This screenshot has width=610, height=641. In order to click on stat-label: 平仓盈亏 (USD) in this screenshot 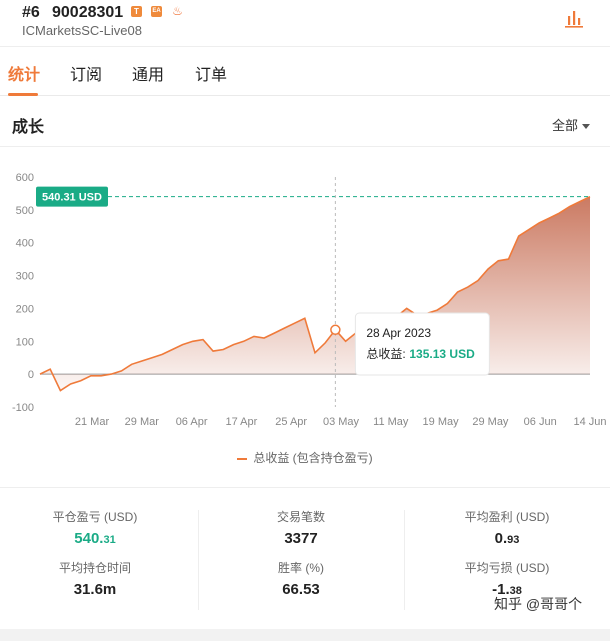, I will do `click(95, 517)`.